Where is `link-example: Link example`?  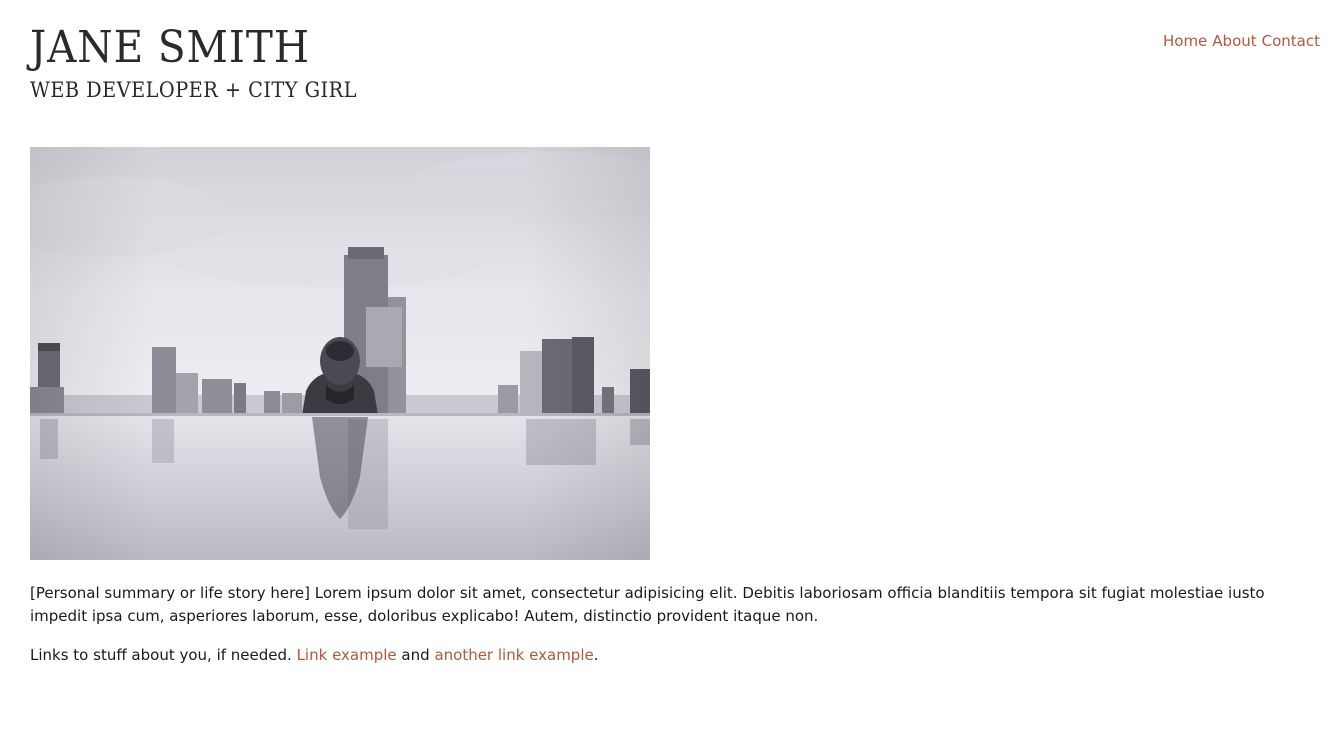 link-example: Link example is located at coordinates (347, 655).